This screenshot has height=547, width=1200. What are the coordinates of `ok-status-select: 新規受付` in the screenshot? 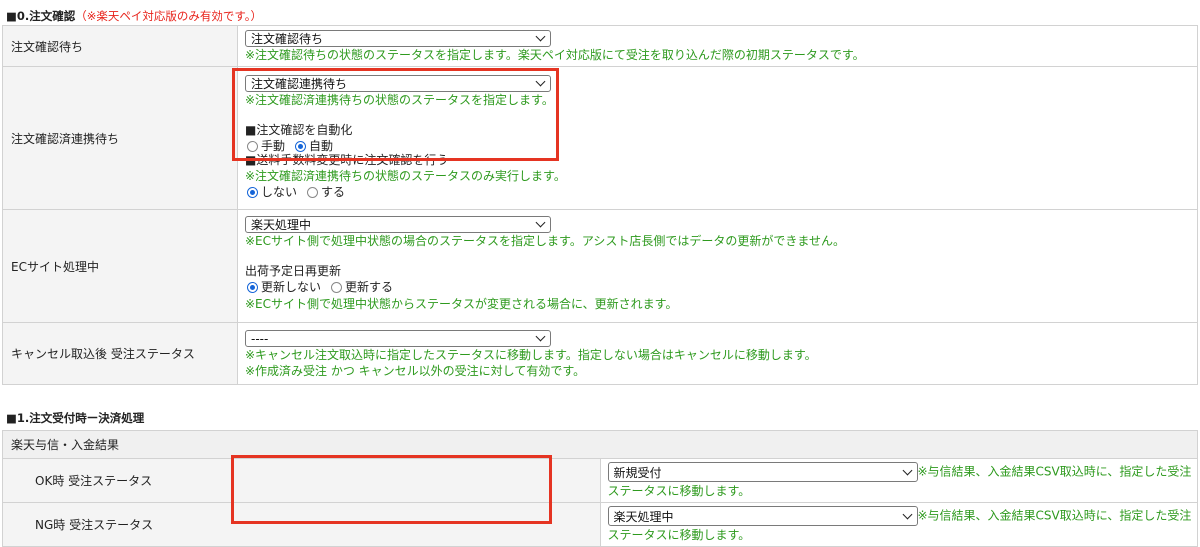 It's located at (762, 472).